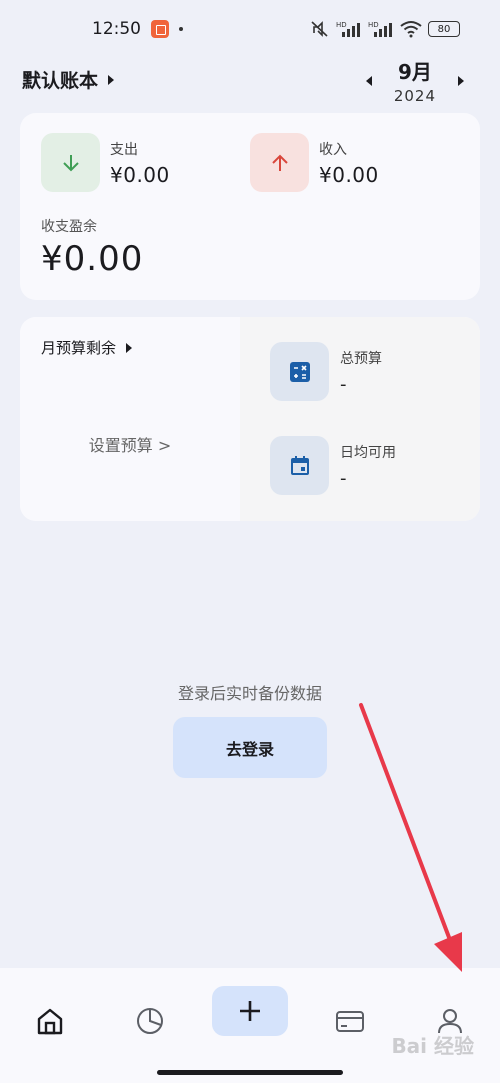 The height and width of the screenshot is (1083, 500). I want to click on signal-icon-1: HD, so click(348, 29).